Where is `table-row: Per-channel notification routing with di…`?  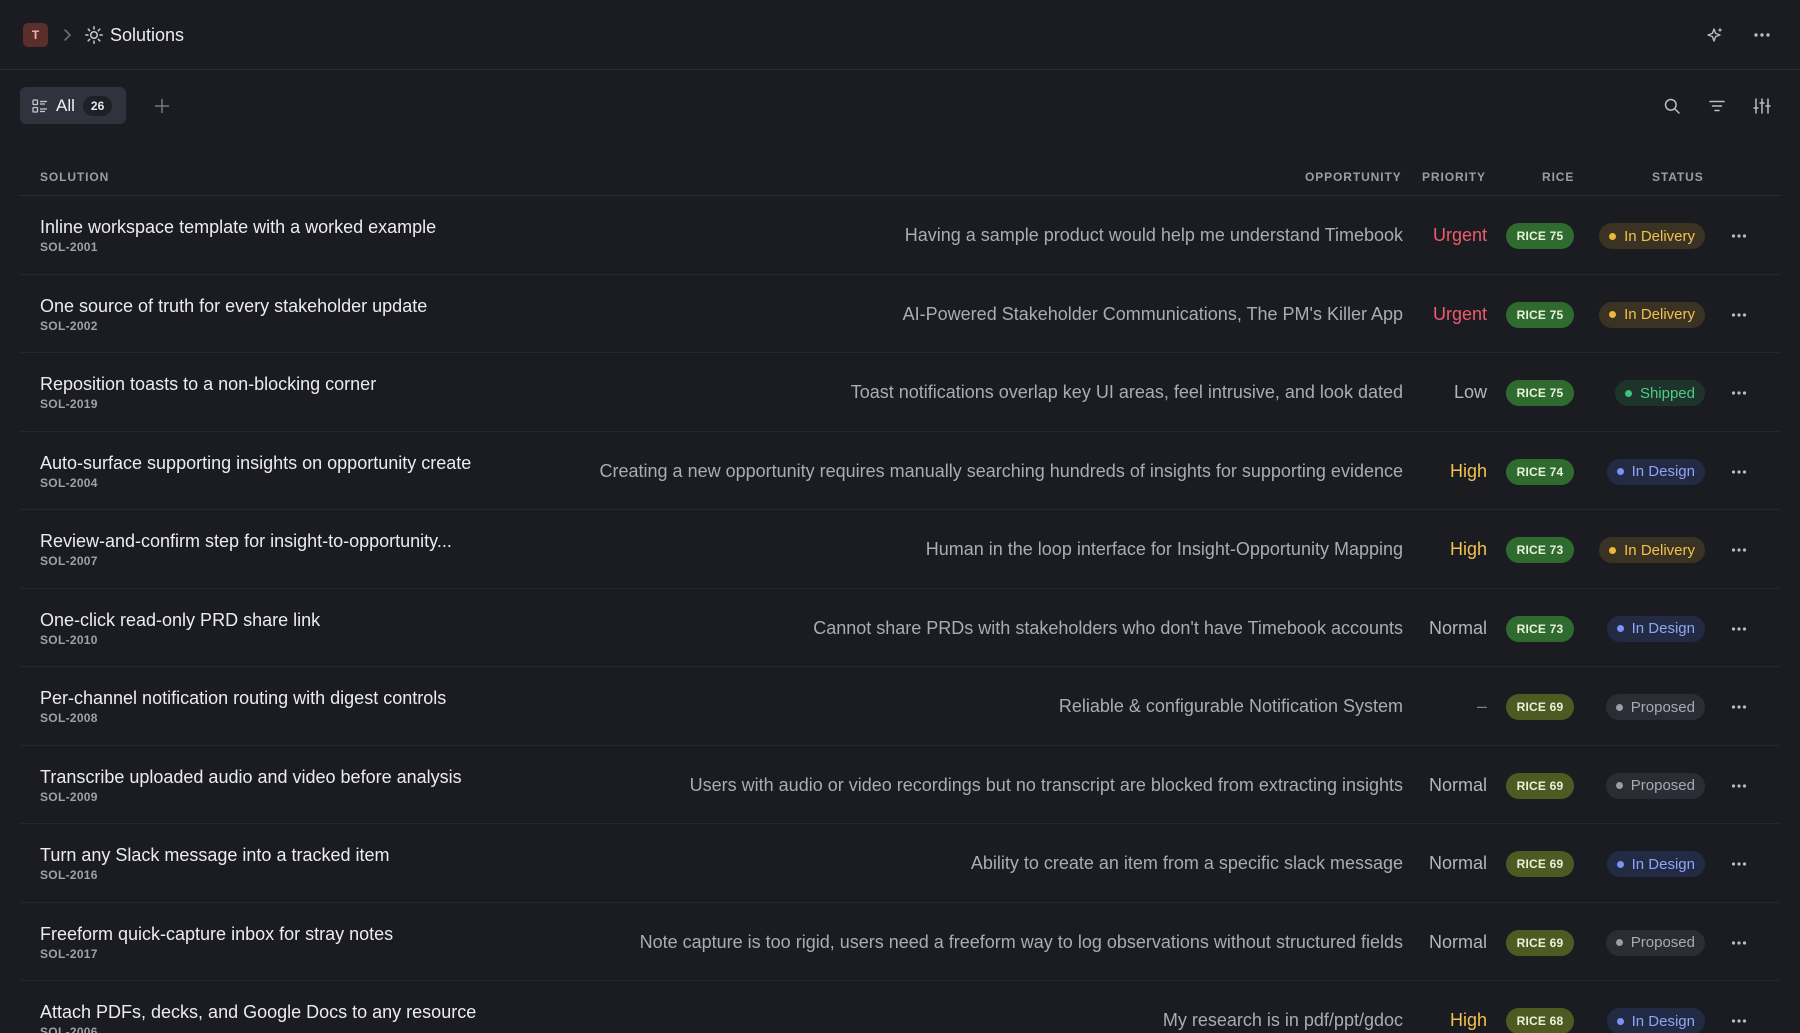
table-row: Per-channel notification routing with di… is located at coordinates (900, 706).